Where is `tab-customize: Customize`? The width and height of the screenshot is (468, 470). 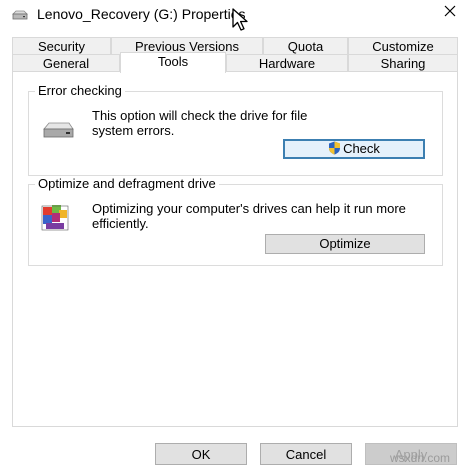
tab-customize: Customize is located at coordinates (403, 45).